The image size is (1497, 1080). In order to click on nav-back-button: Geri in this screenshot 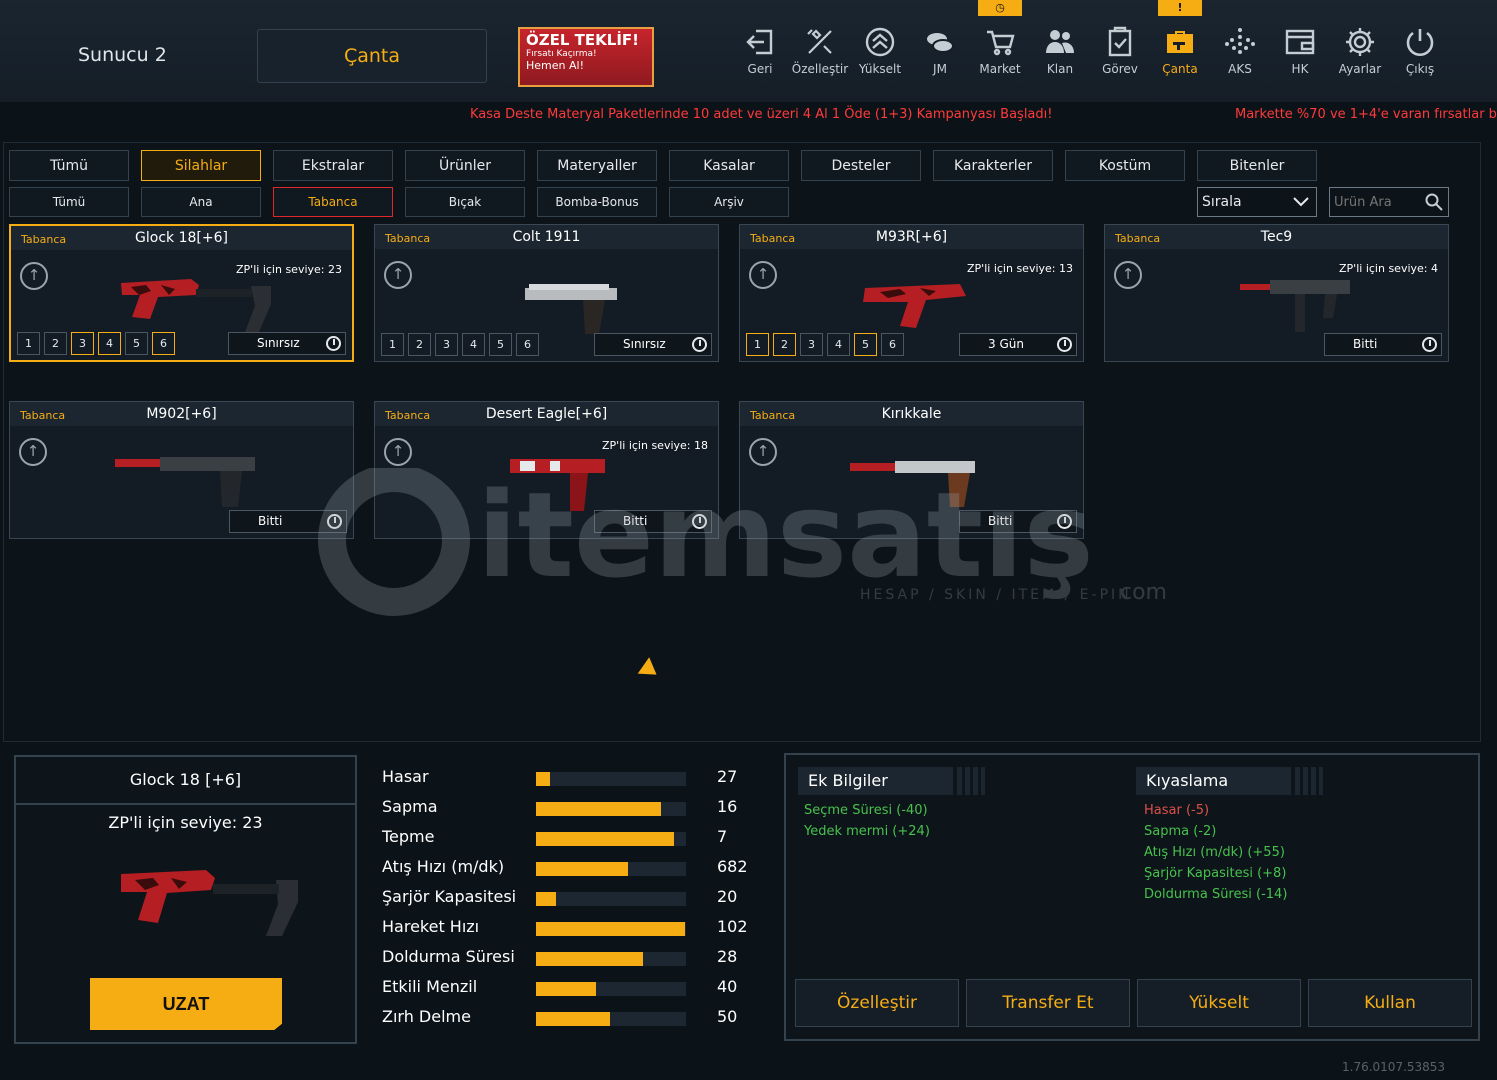, I will do `click(760, 53)`.